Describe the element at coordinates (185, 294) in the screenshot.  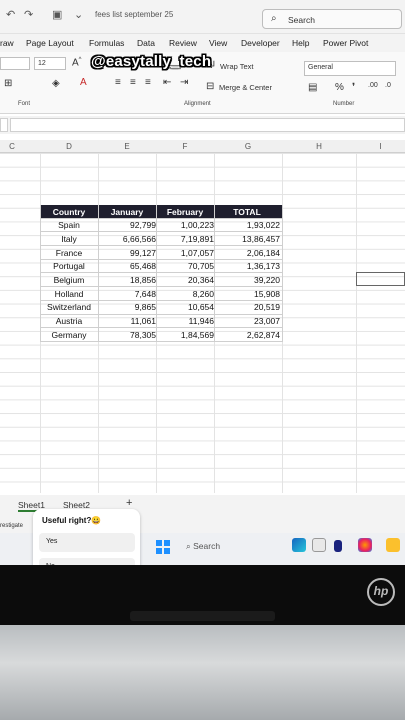
I see `cell: 8,260` at that location.